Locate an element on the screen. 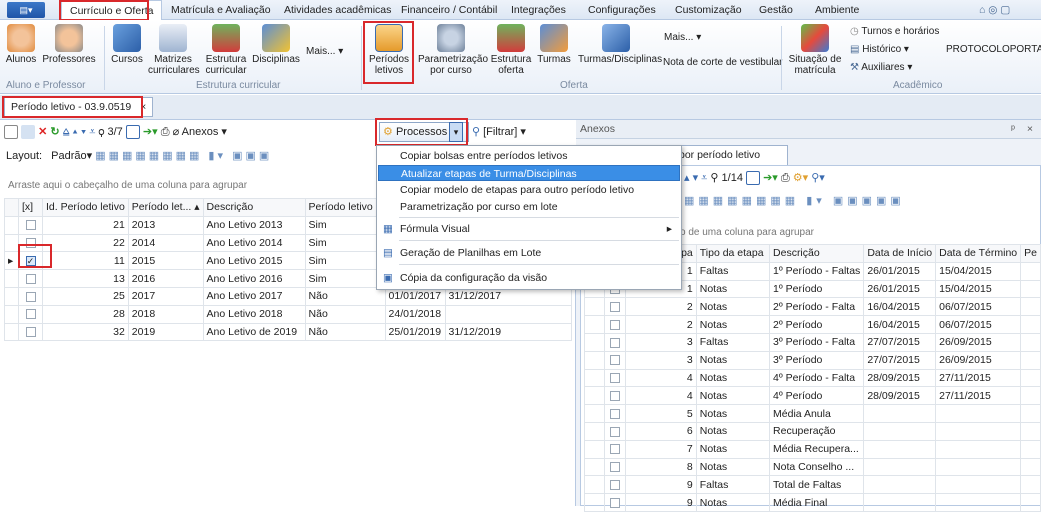  table-row: 4 Notas 4º Período 28/09/2015 27/11/2015 is located at coordinates (812, 396).